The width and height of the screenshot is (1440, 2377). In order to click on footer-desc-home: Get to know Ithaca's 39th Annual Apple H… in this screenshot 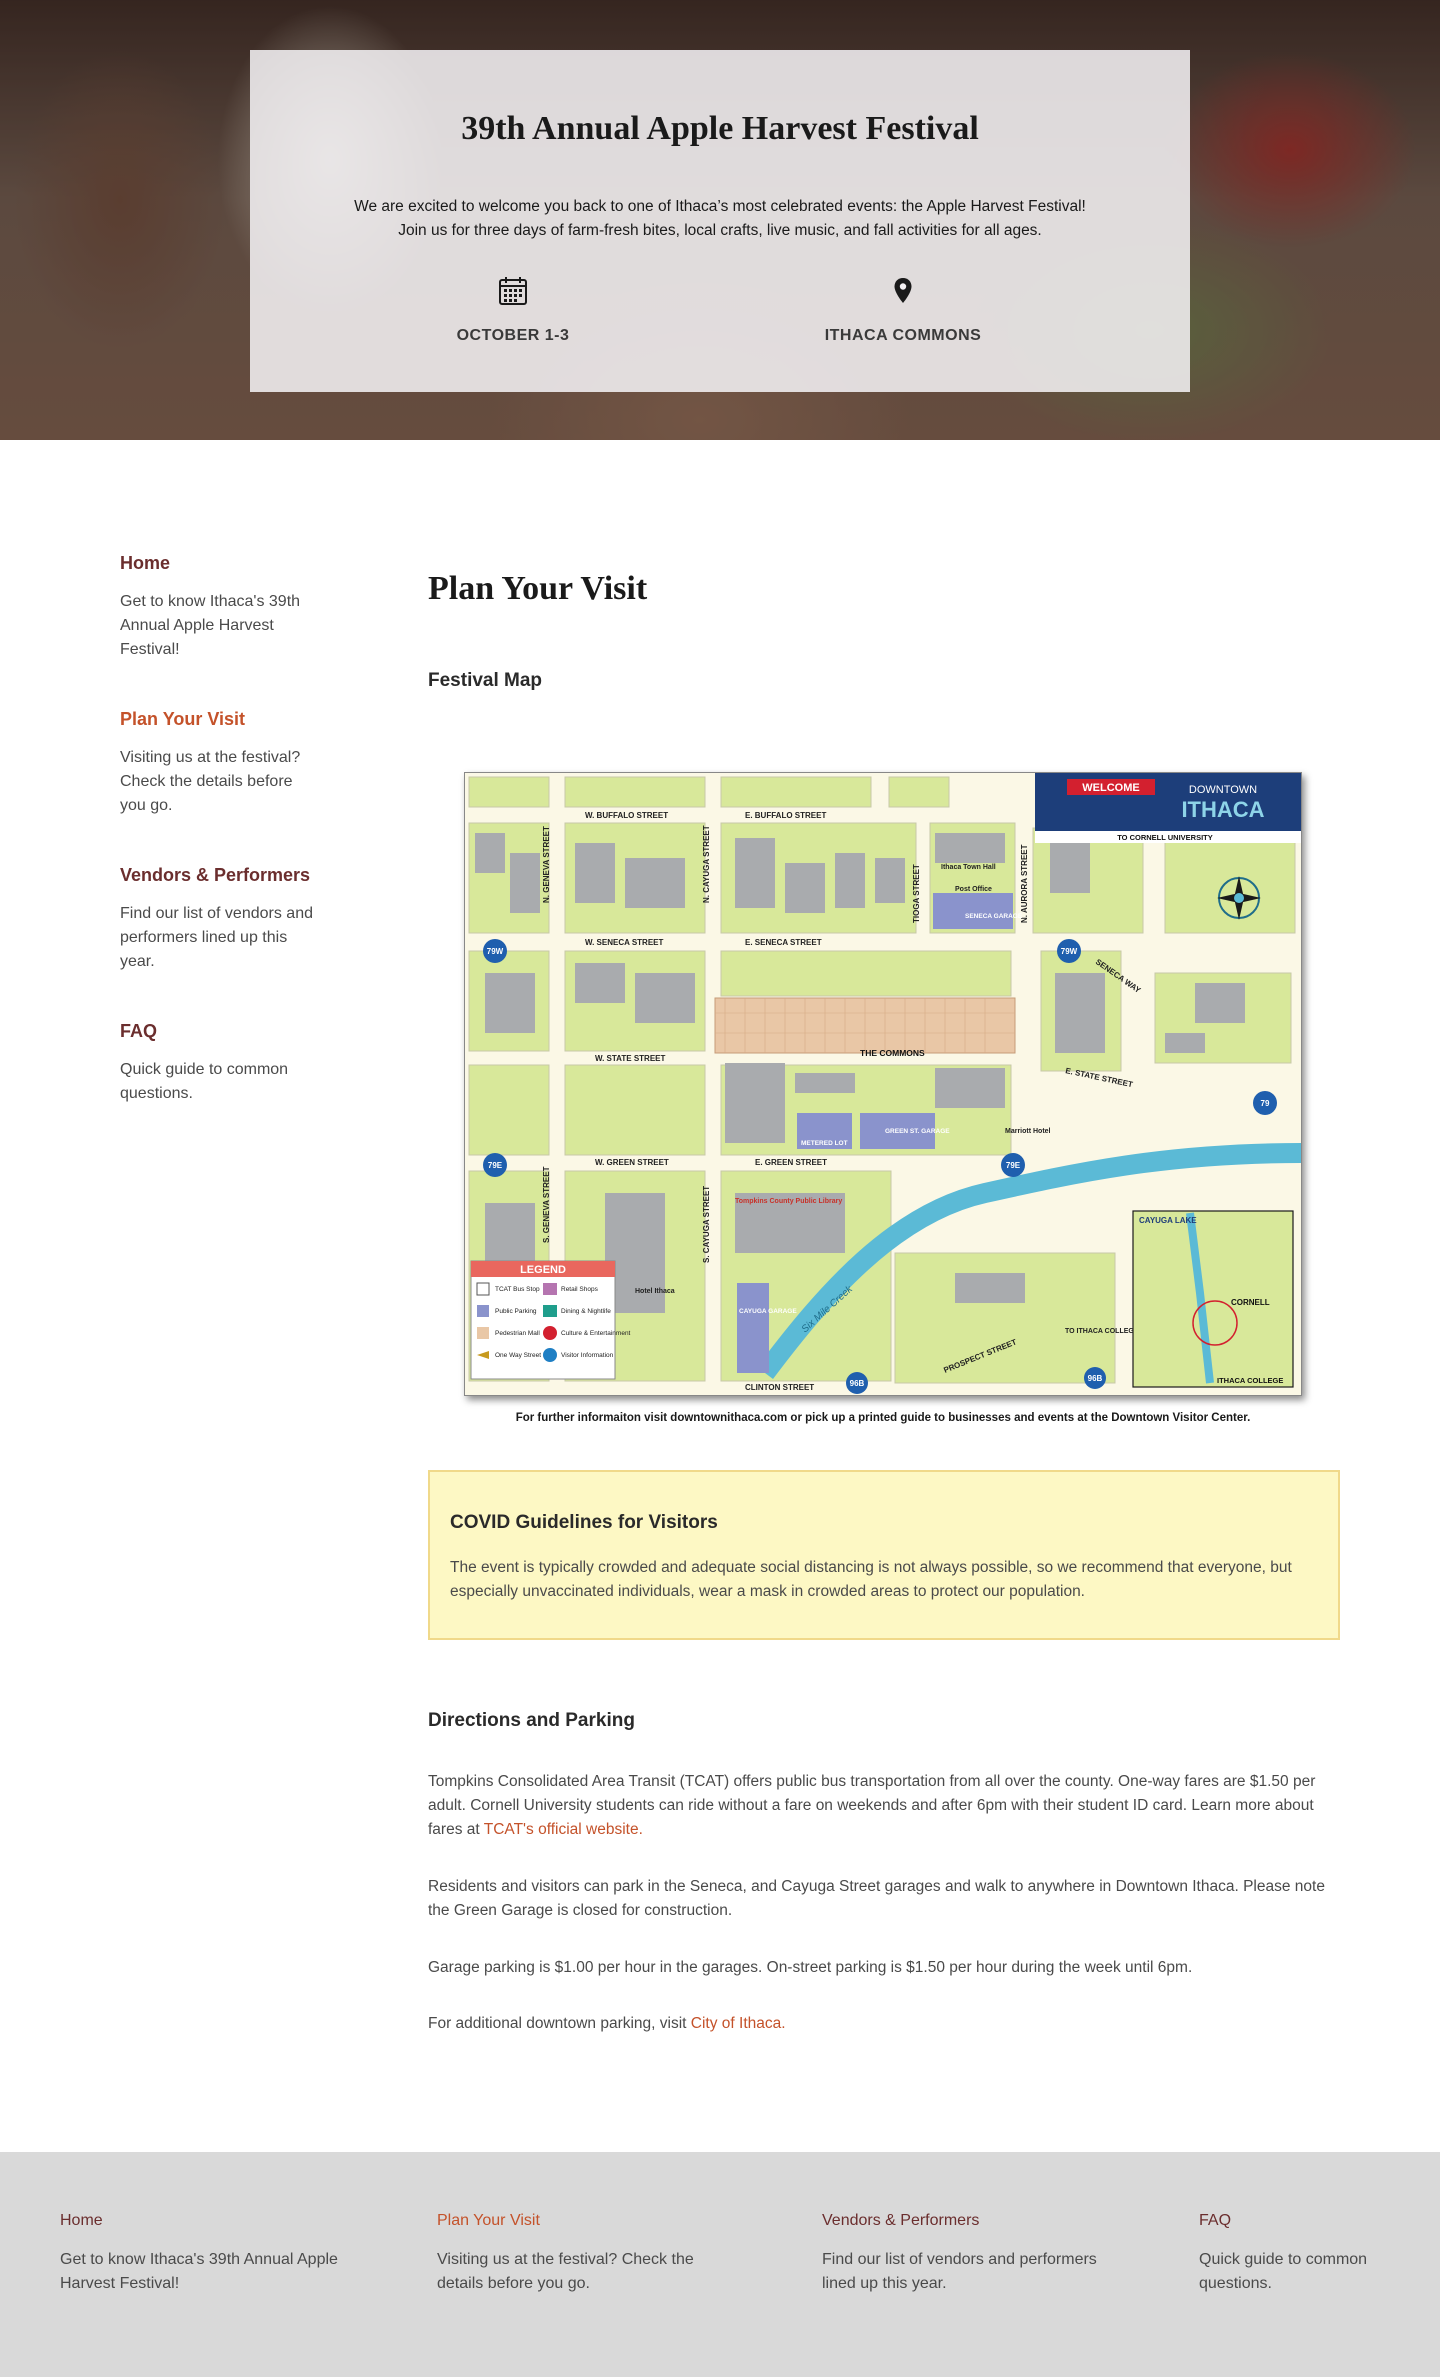, I will do `click(199, 2271)`.